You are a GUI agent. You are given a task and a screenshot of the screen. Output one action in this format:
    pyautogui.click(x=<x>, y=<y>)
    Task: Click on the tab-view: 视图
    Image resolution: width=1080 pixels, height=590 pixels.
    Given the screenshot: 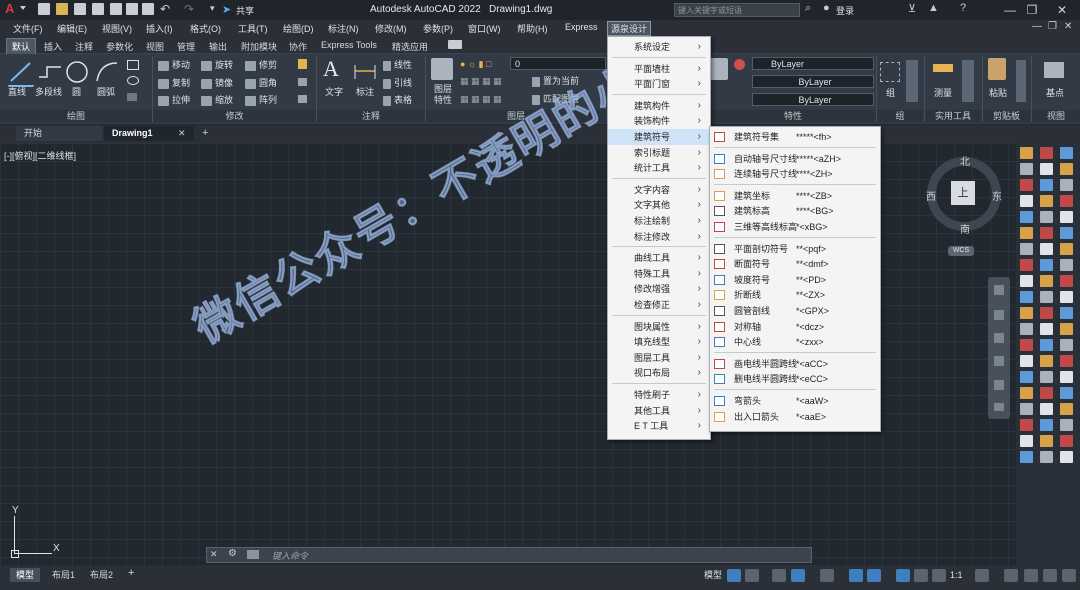 What is the action you would take?
    pyautogui.click(x=155, y=46)
    